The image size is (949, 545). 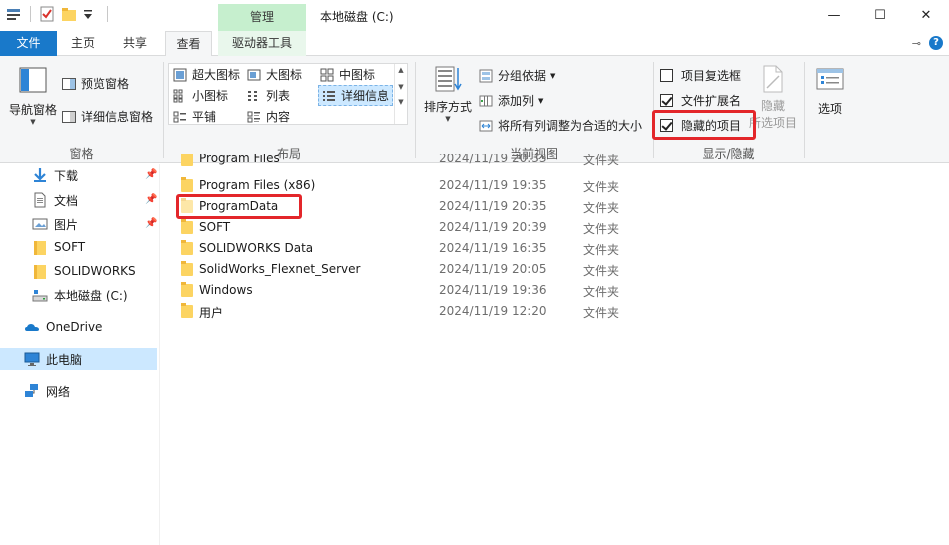 What do you see at coordinates (926, 15) in the screenshot?
I see `close-button: ✕` at bounding box center [926, 15].